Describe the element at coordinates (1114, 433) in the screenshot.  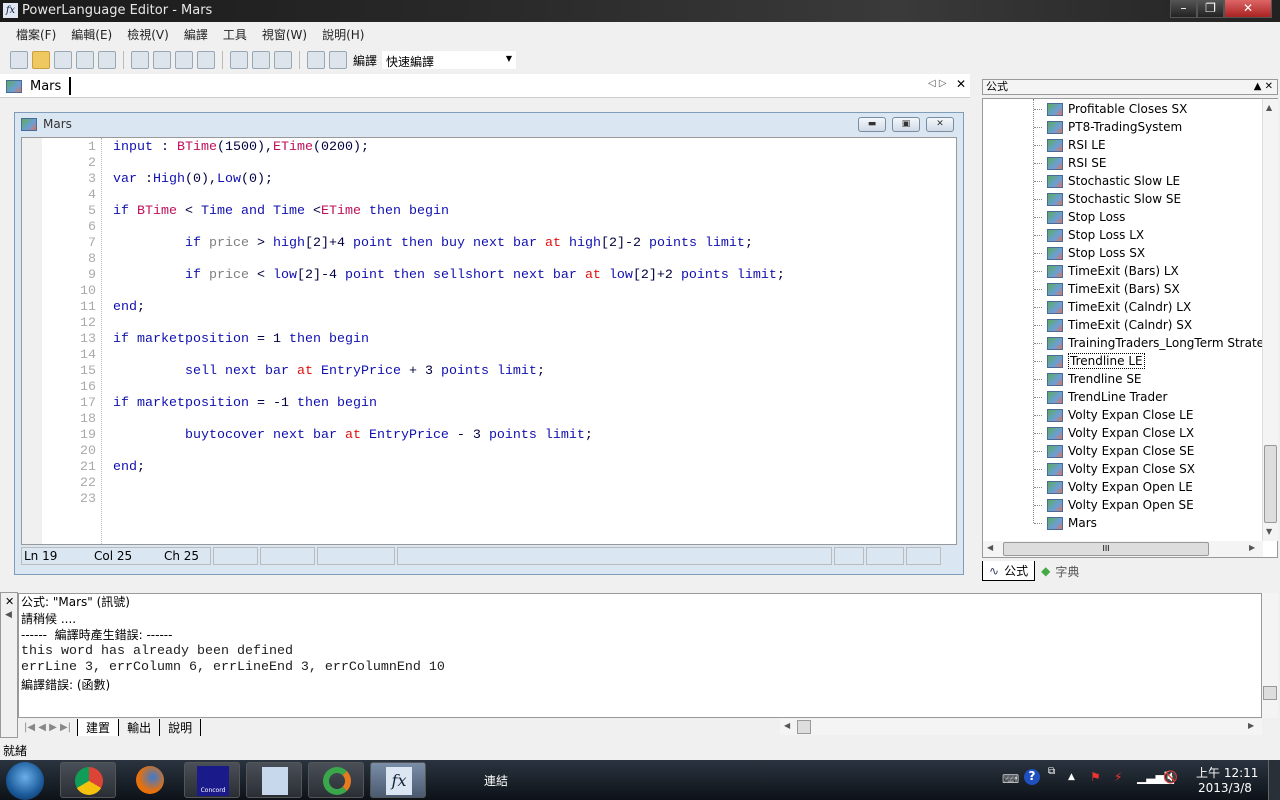
I see `tree-item: Volty Expan Close LX` at that location.